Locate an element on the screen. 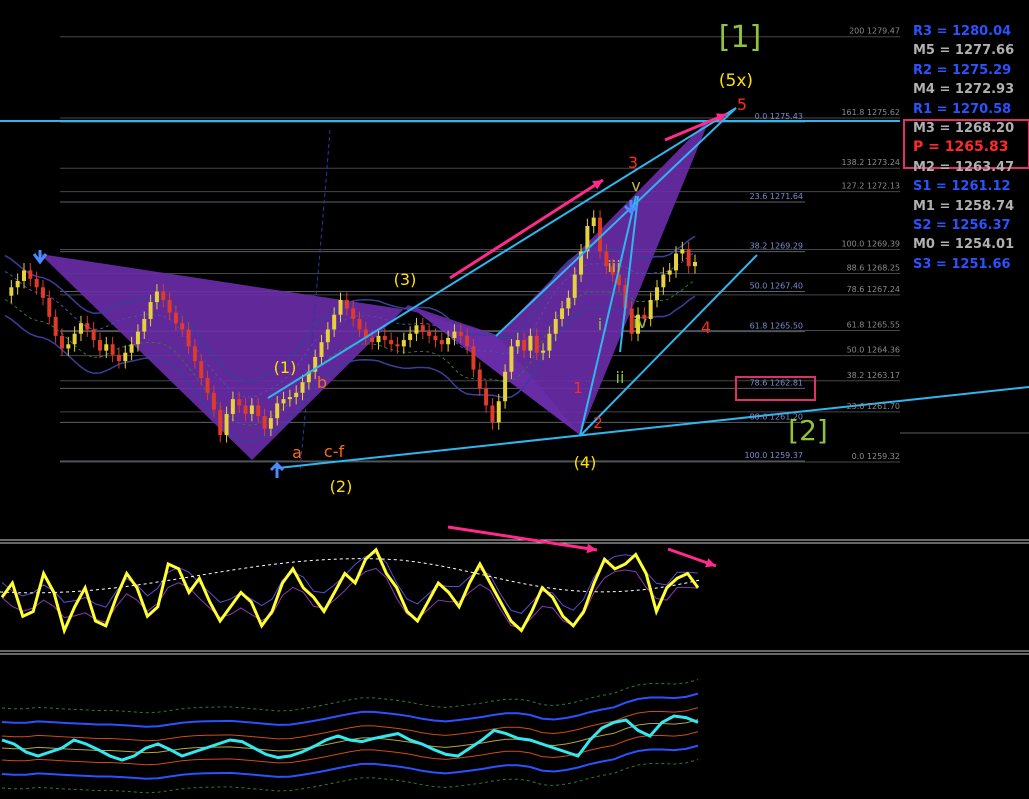 The height and width of the screenshot is (799, 1029). pivot-level: M4 = 1272.93 is located at coordinates (964, 90).